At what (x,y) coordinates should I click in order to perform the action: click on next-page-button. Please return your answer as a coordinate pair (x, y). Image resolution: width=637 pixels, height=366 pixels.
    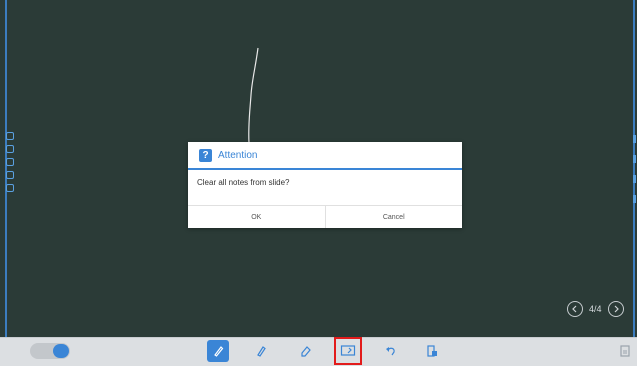
    Looking at the image, I should click on (615, 309).